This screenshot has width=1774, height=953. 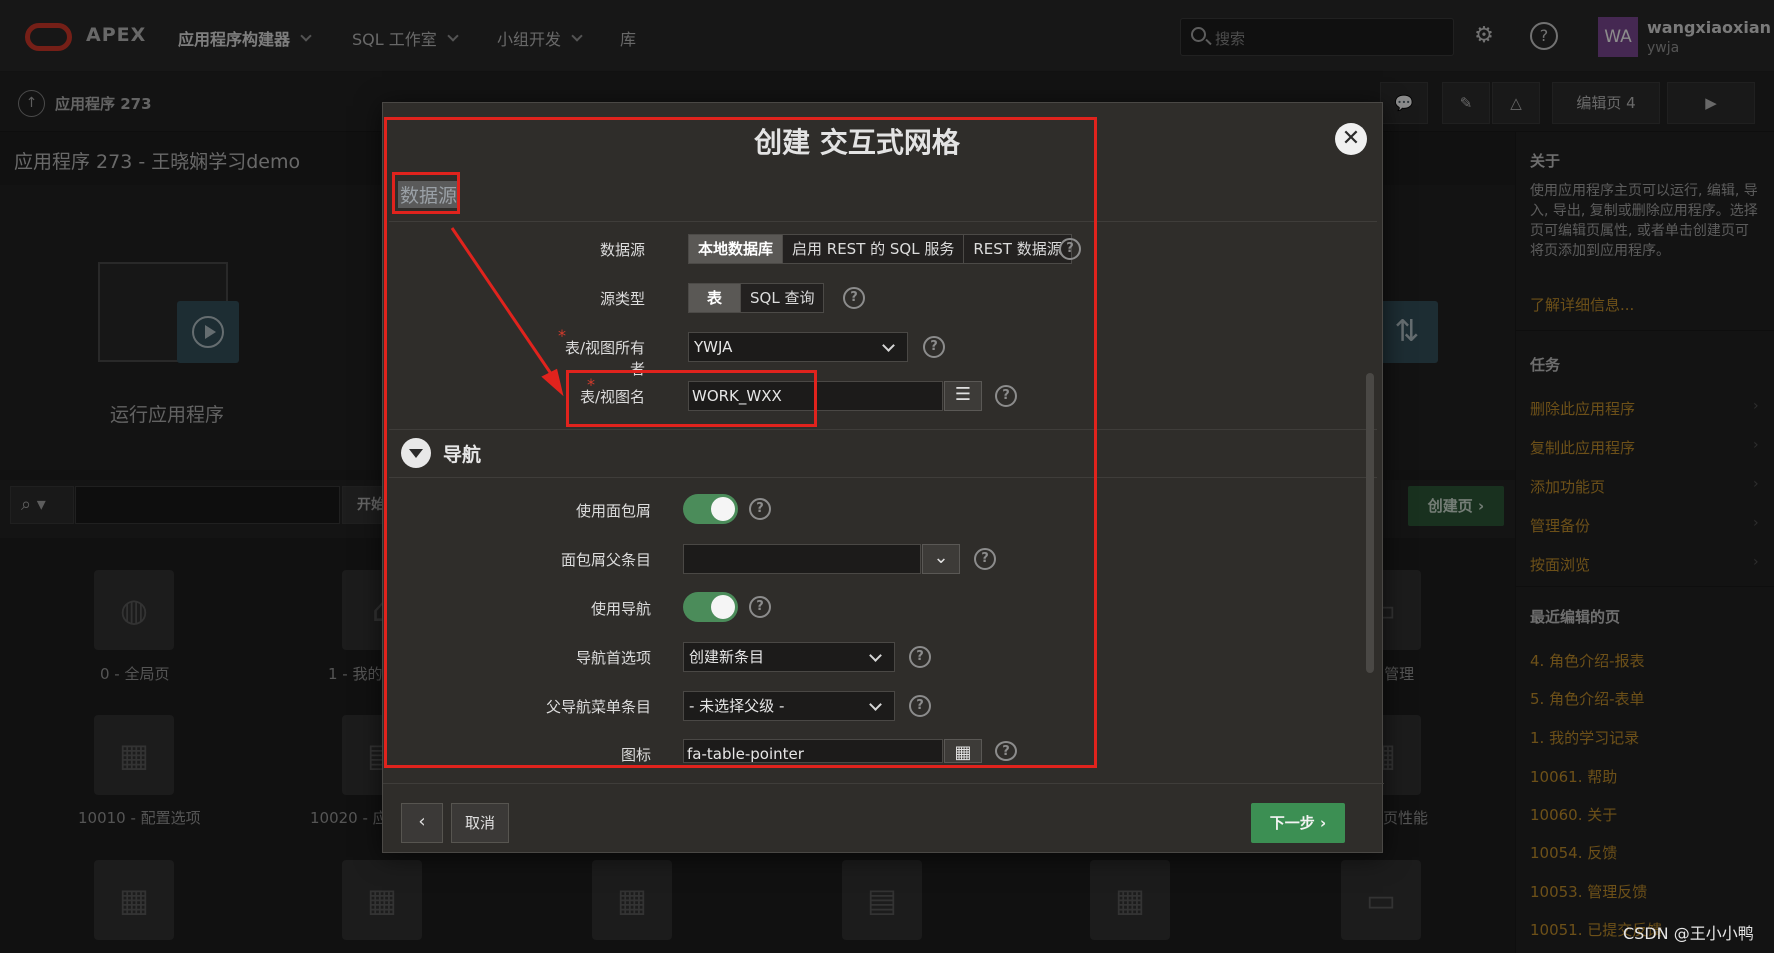 What do you see at coordinates (1370, 523) in the screenshot?
I see `scrollbar` at bounding box center [1370, 523].